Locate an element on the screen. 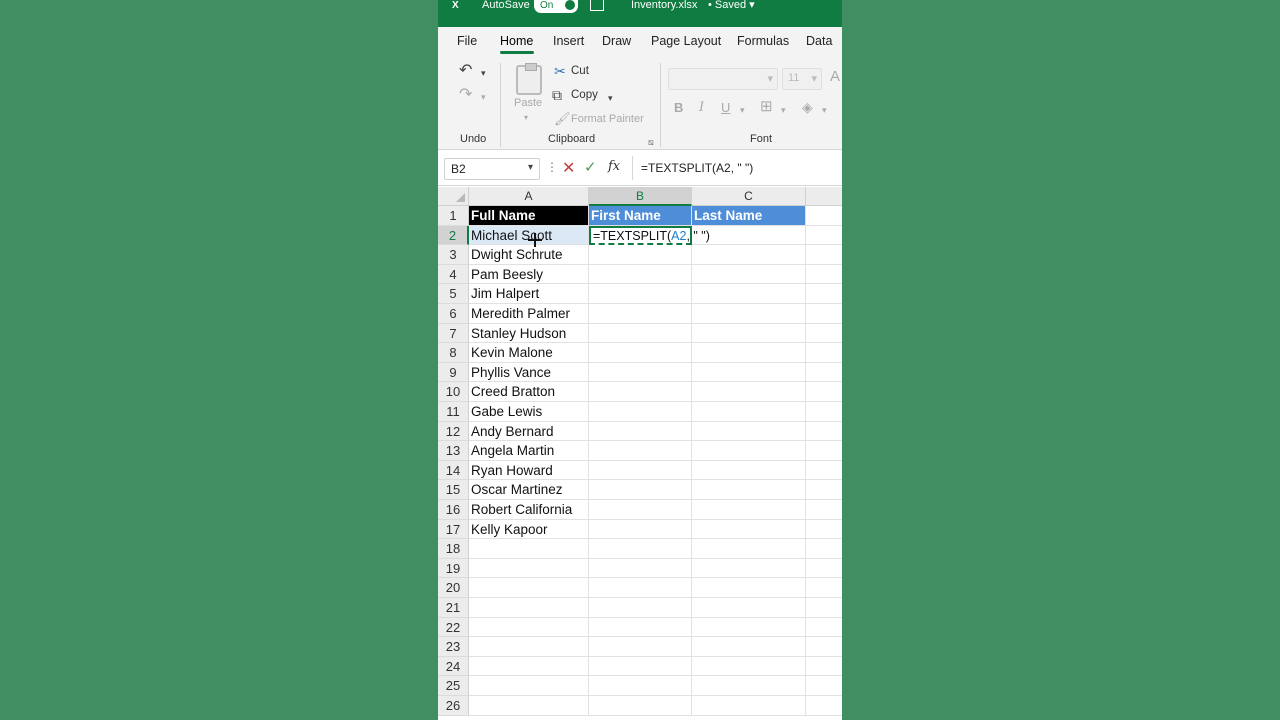  cell-b20 is located at coordinates (640, 588).